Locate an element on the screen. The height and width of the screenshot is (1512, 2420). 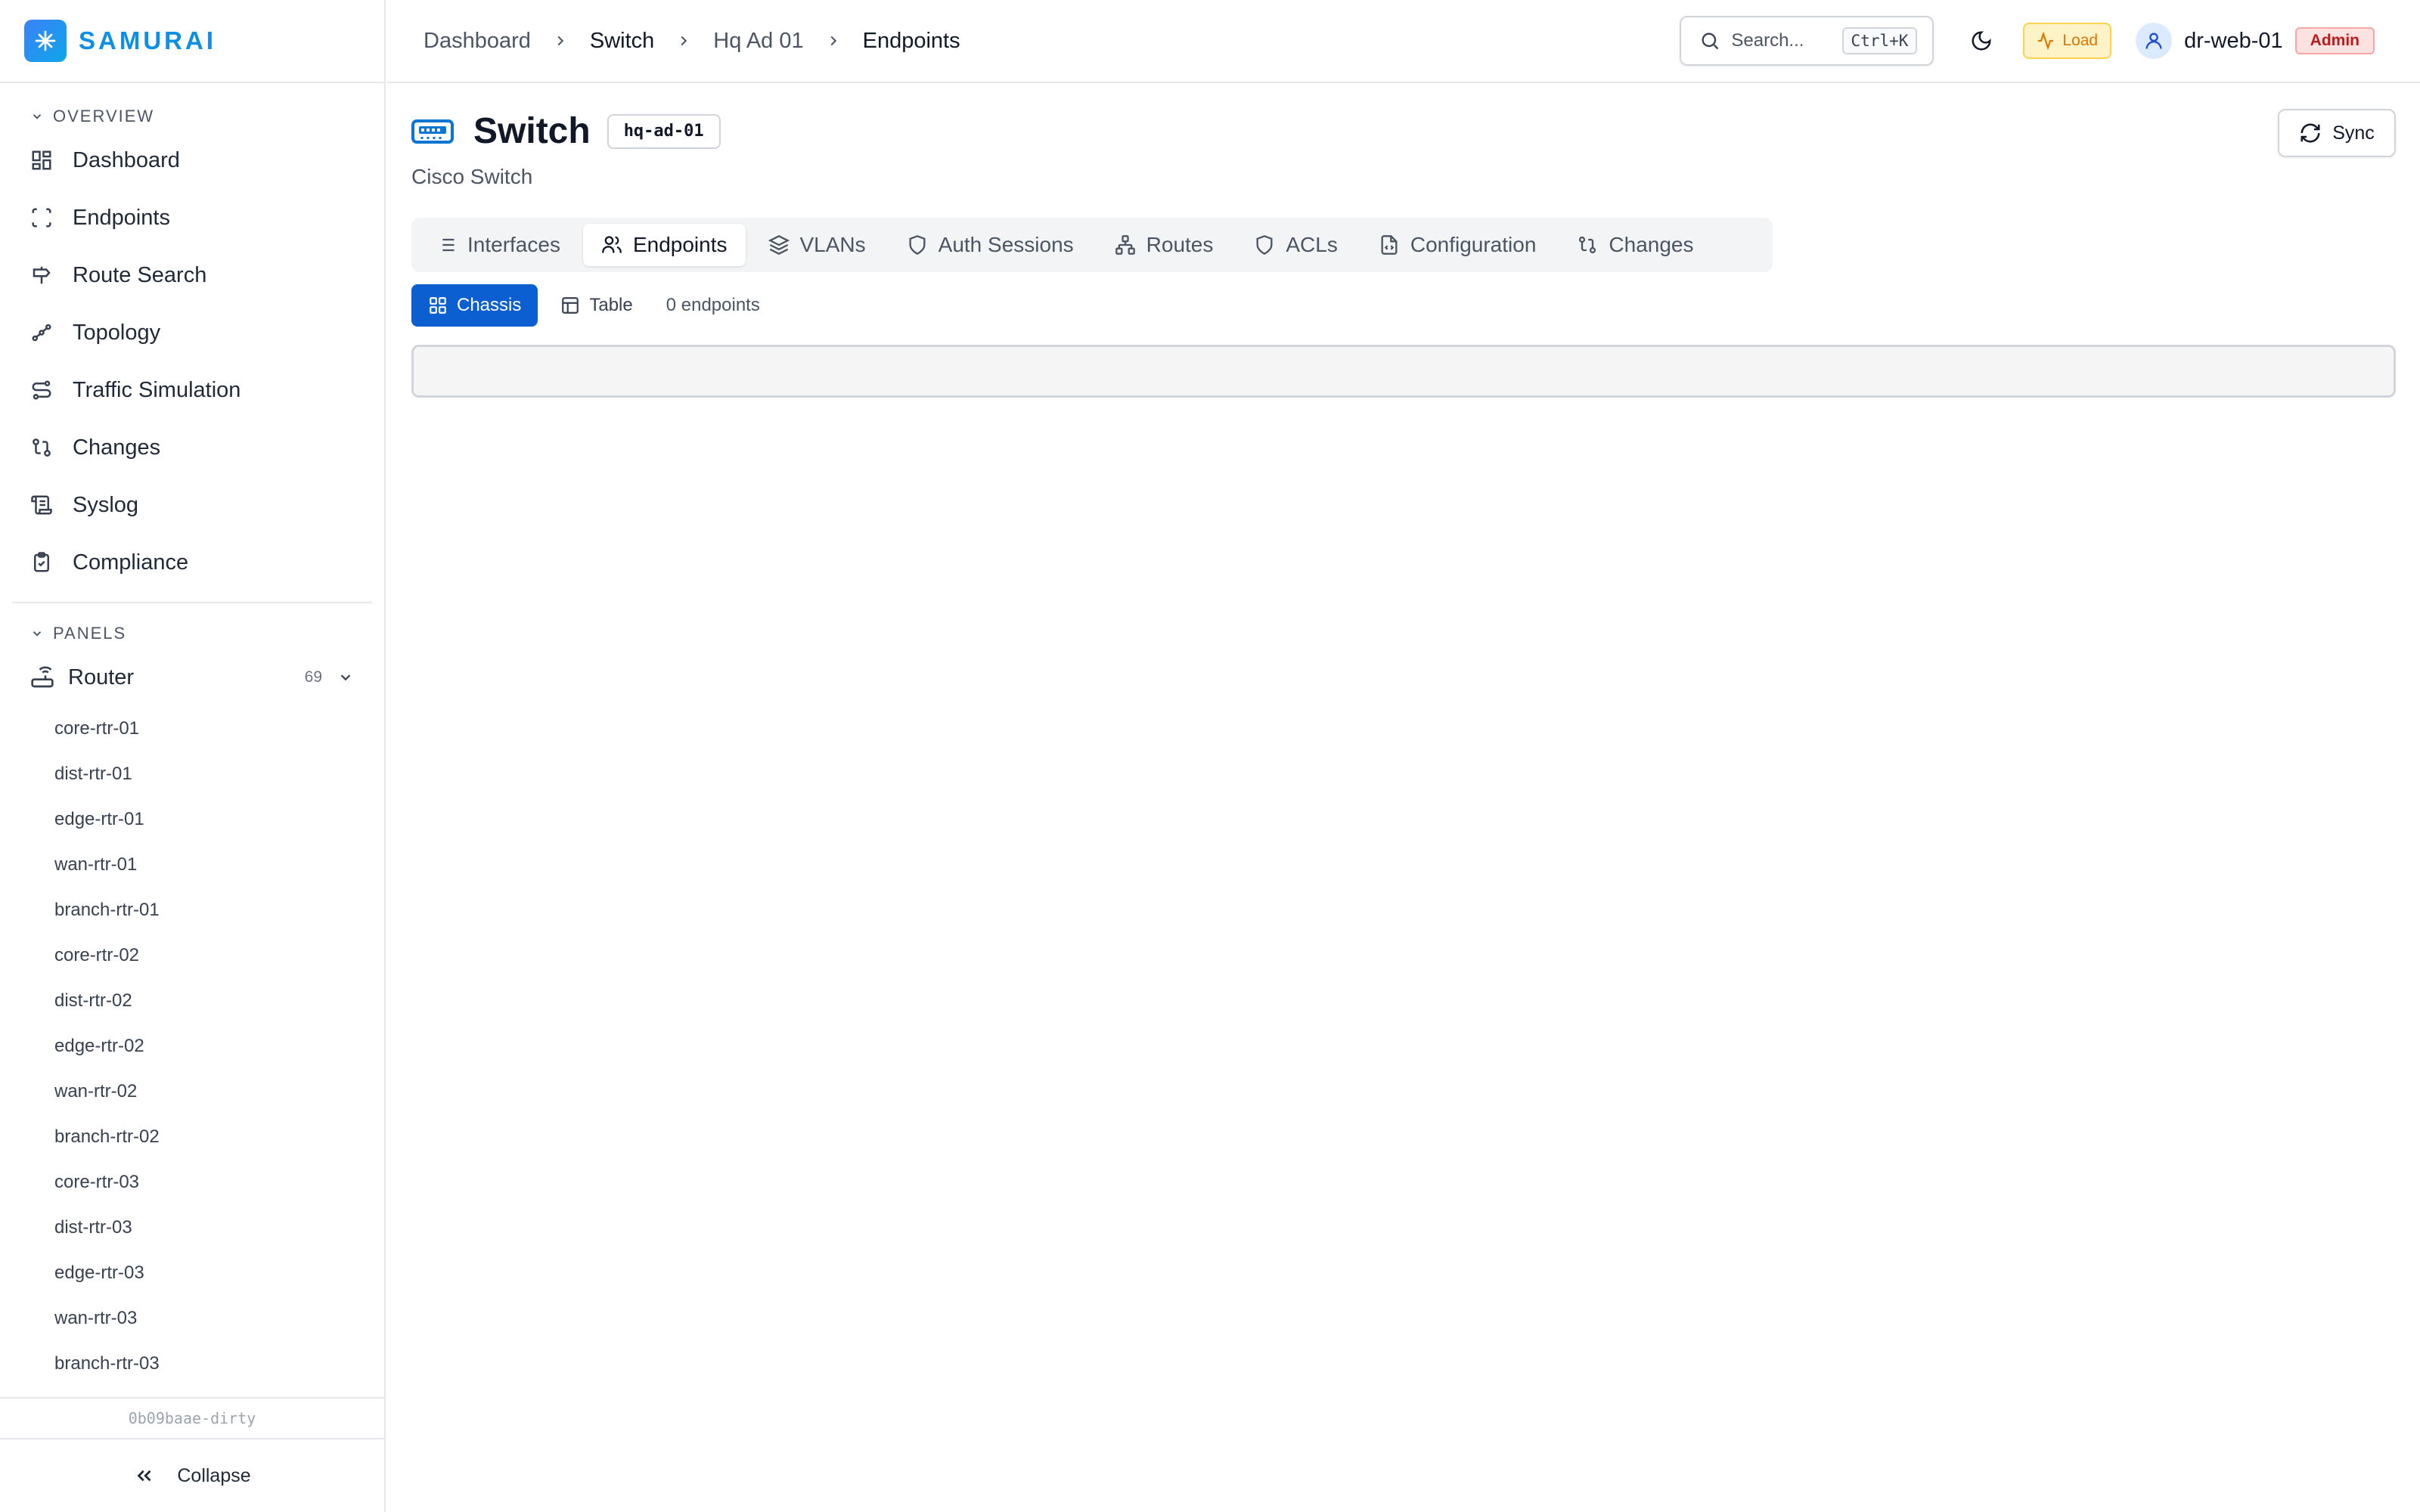
collapse-label: Collapse is located at coordinates (214, 1475).